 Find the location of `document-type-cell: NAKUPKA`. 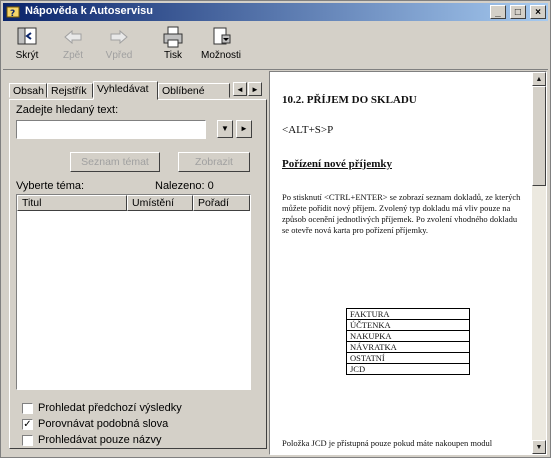

document-type-cell: NAKUPKA is located at coordinates (408, 336).